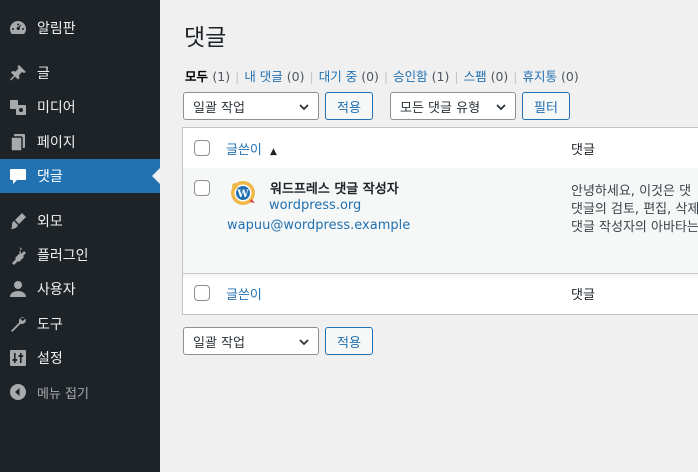  What do you see at coordinates (18, 358) in the screenshot?
I see `settings-icon` at bounding box center [18, 358].